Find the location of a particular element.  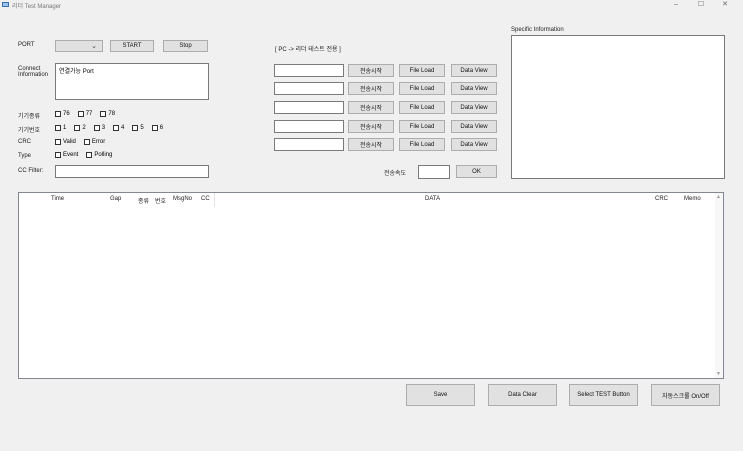

option-label: 76 is located at coordinates (66, 114).